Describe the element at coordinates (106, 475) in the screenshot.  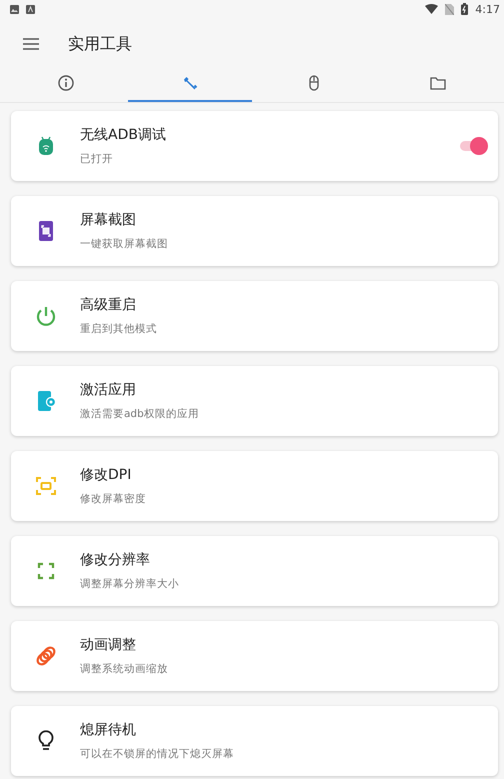
I see `tool-title: 修改DPI` at that location.